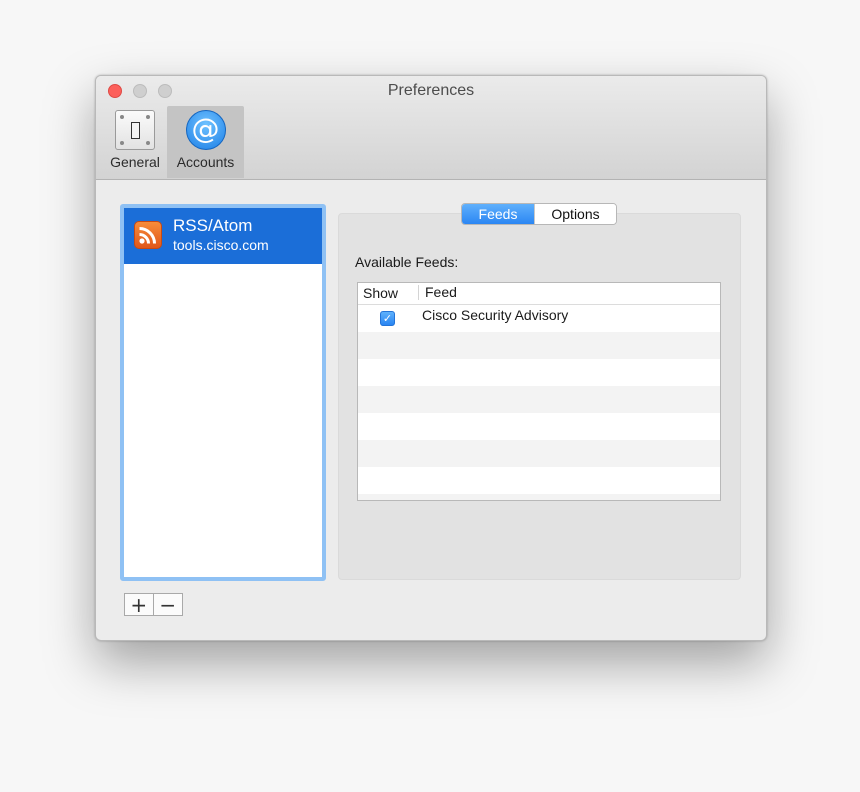 This screenshot has height=792, width=860. What do you see at coordinates (139, 604) in the screenshot?
I see `add-account-button: +` at bounding box center [139, 604].